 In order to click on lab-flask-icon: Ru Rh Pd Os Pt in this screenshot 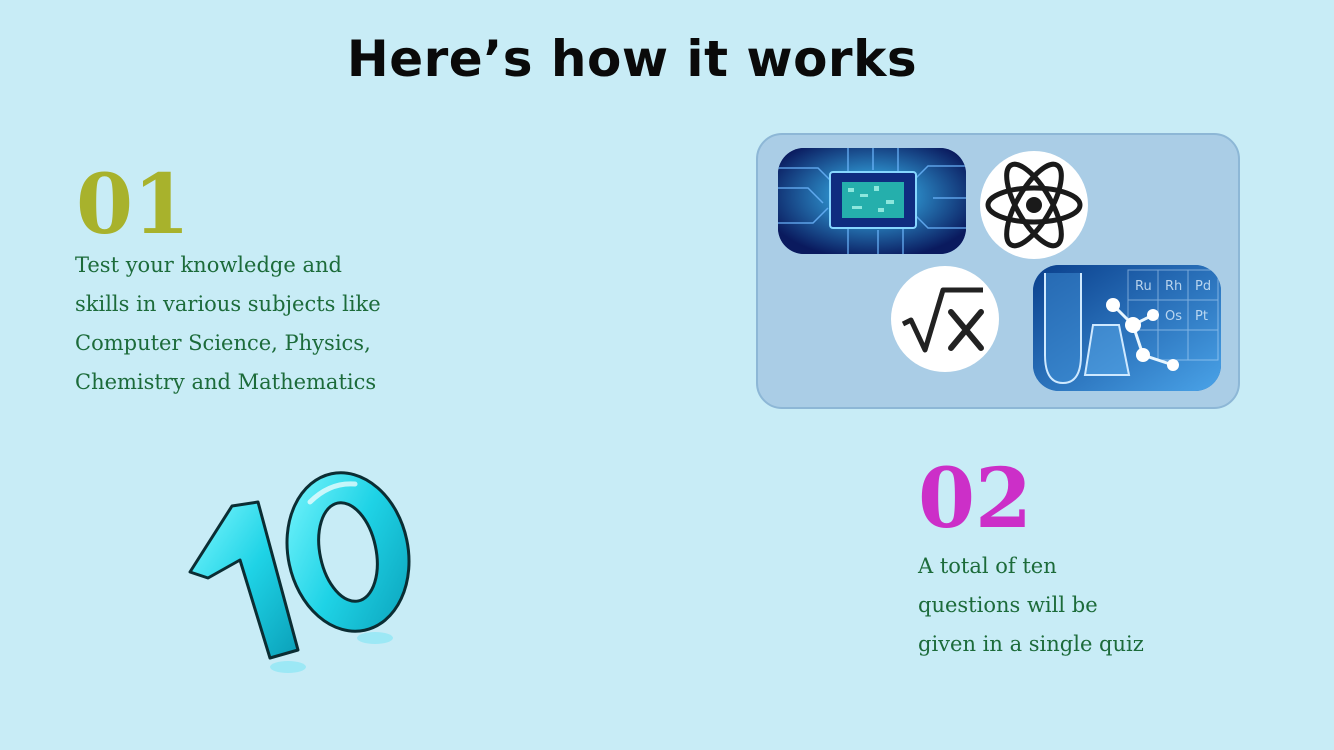, I will do `click(1127, 328)`.